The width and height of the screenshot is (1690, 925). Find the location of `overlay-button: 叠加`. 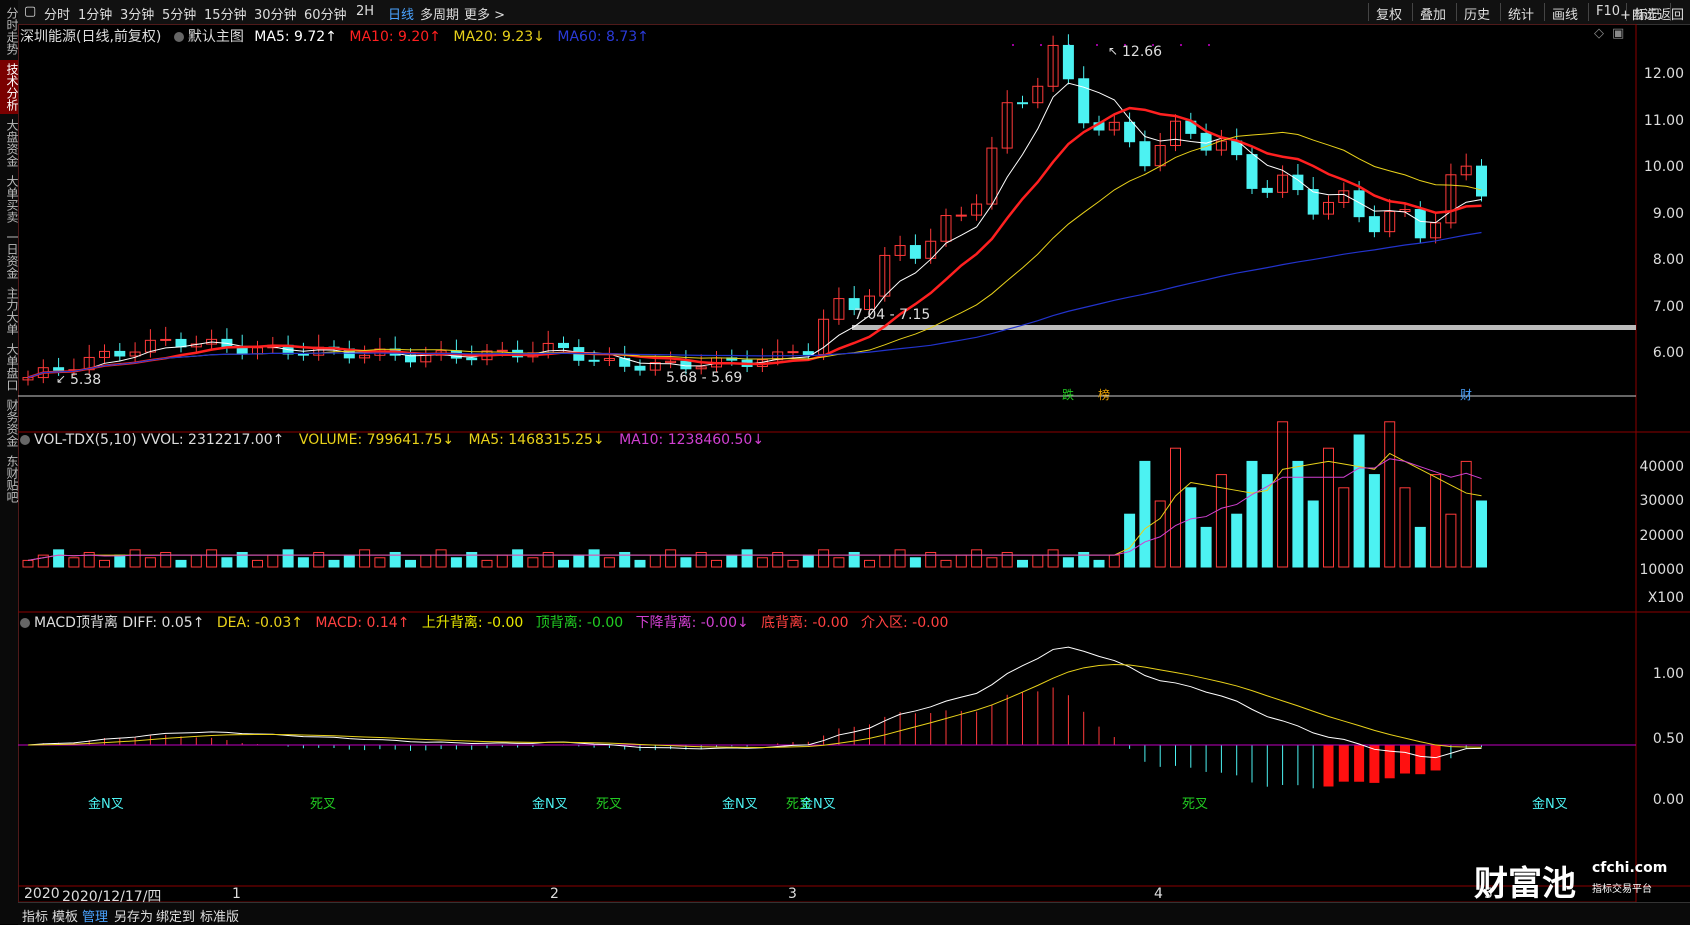

overlay-button: 叠加 is located at coordinates (1433, 13).